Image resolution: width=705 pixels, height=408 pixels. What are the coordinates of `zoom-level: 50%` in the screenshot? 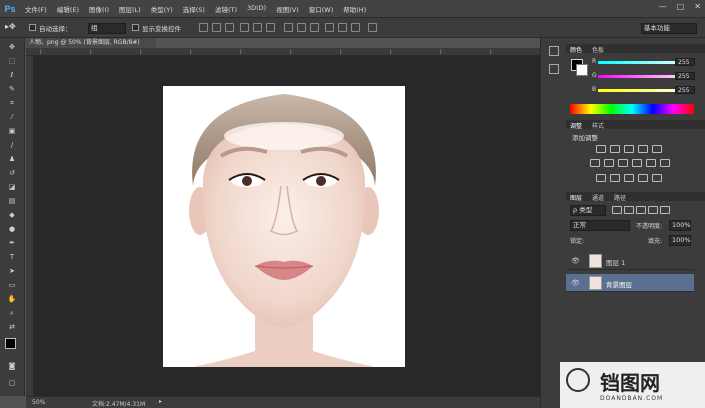 It's located at (38, 402).